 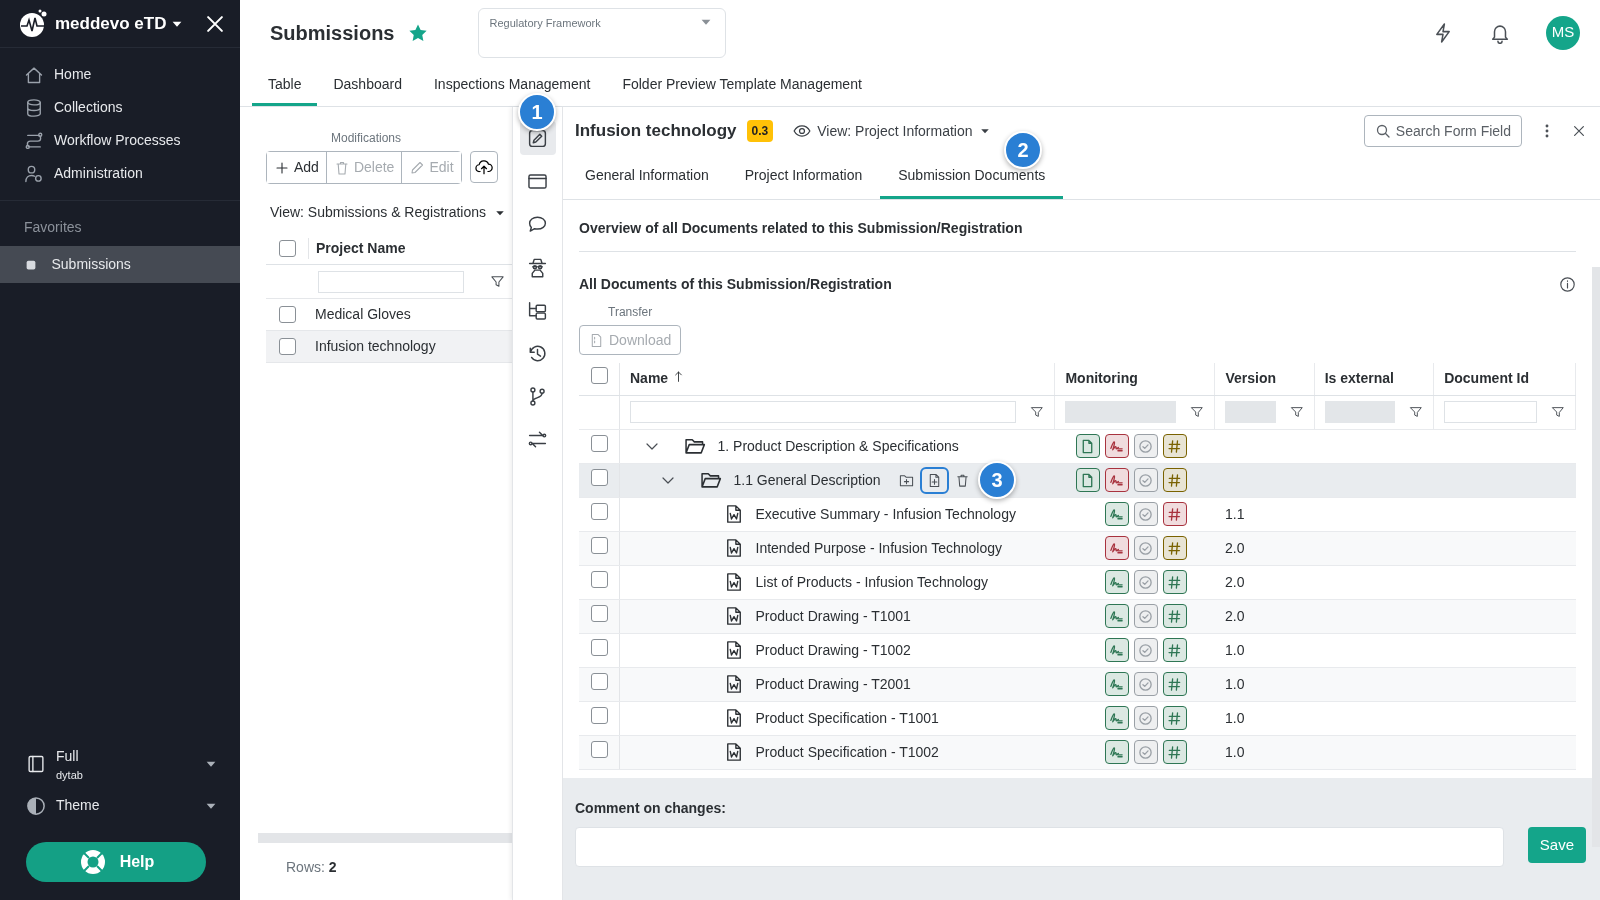 I want to click on nav-item: Collections, so click(x=120, y=107).